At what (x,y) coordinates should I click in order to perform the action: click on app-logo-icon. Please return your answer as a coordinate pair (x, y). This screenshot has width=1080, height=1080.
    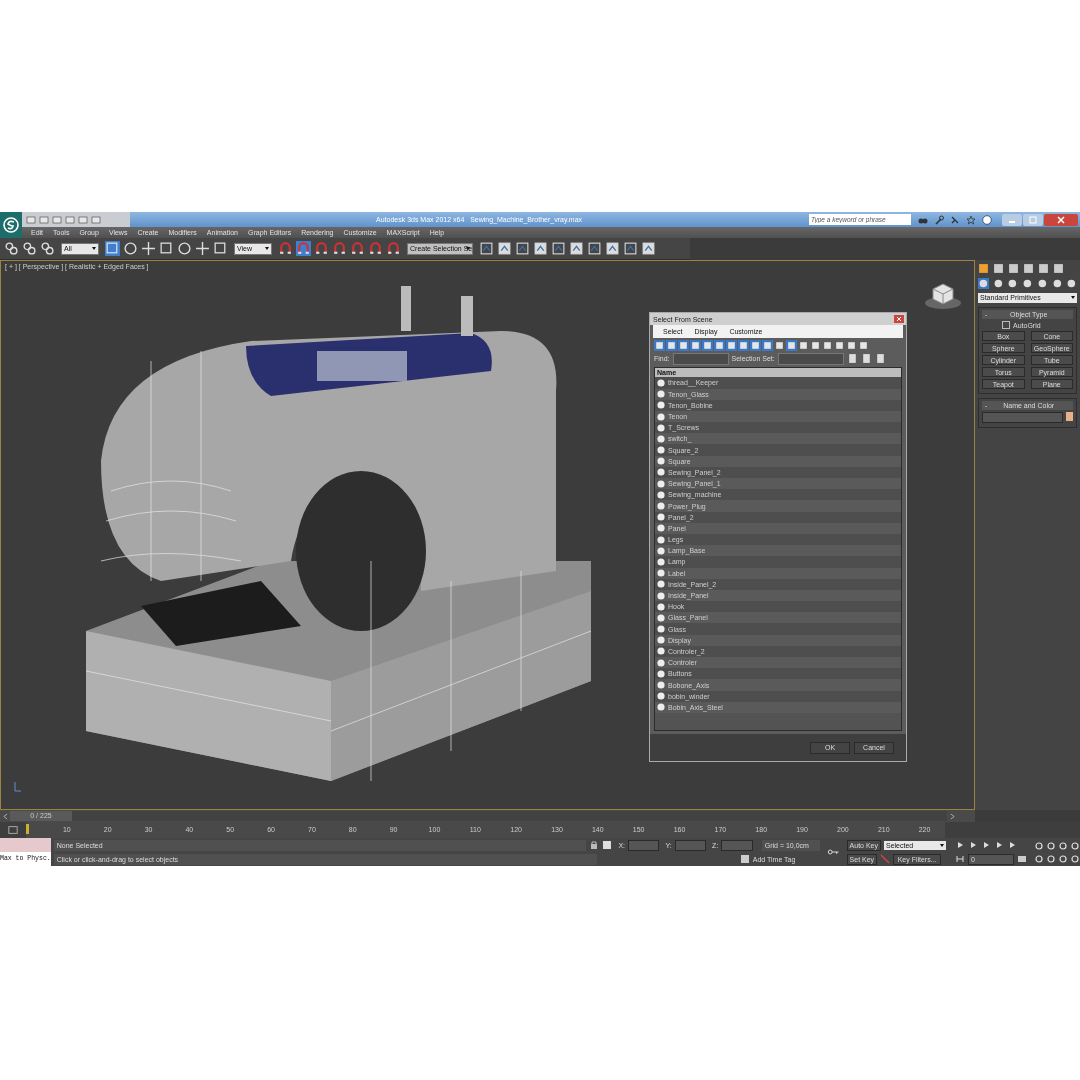
    Looking at the image, I should click on (11, 225).